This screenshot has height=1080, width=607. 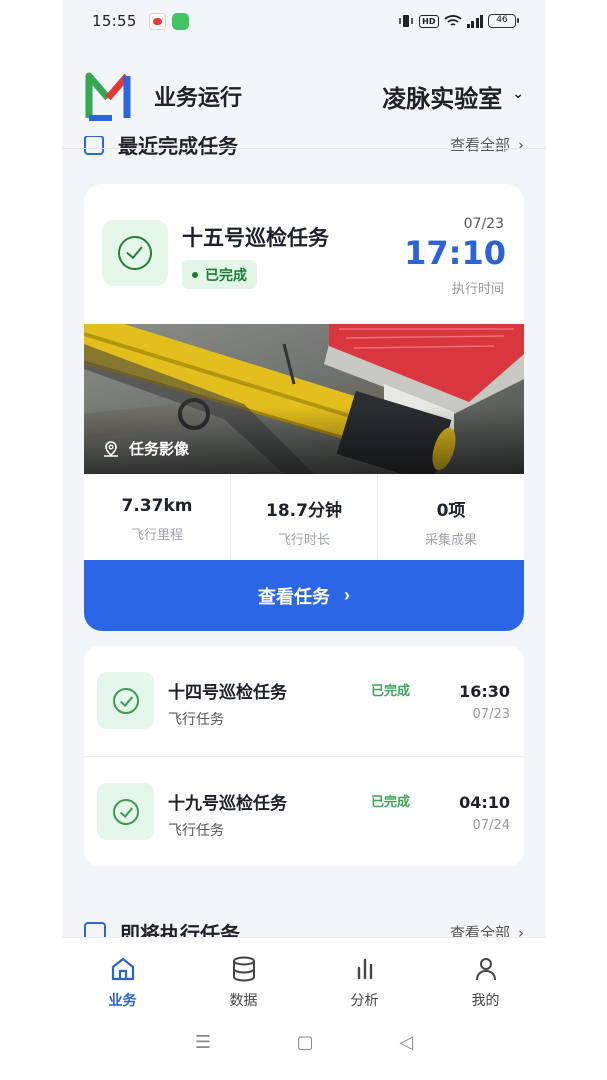 What do you see at coordinates (479, 145) in the screenshot?
I see `recent-view-all-label: 查看全部` at bounding box center [479, 145].